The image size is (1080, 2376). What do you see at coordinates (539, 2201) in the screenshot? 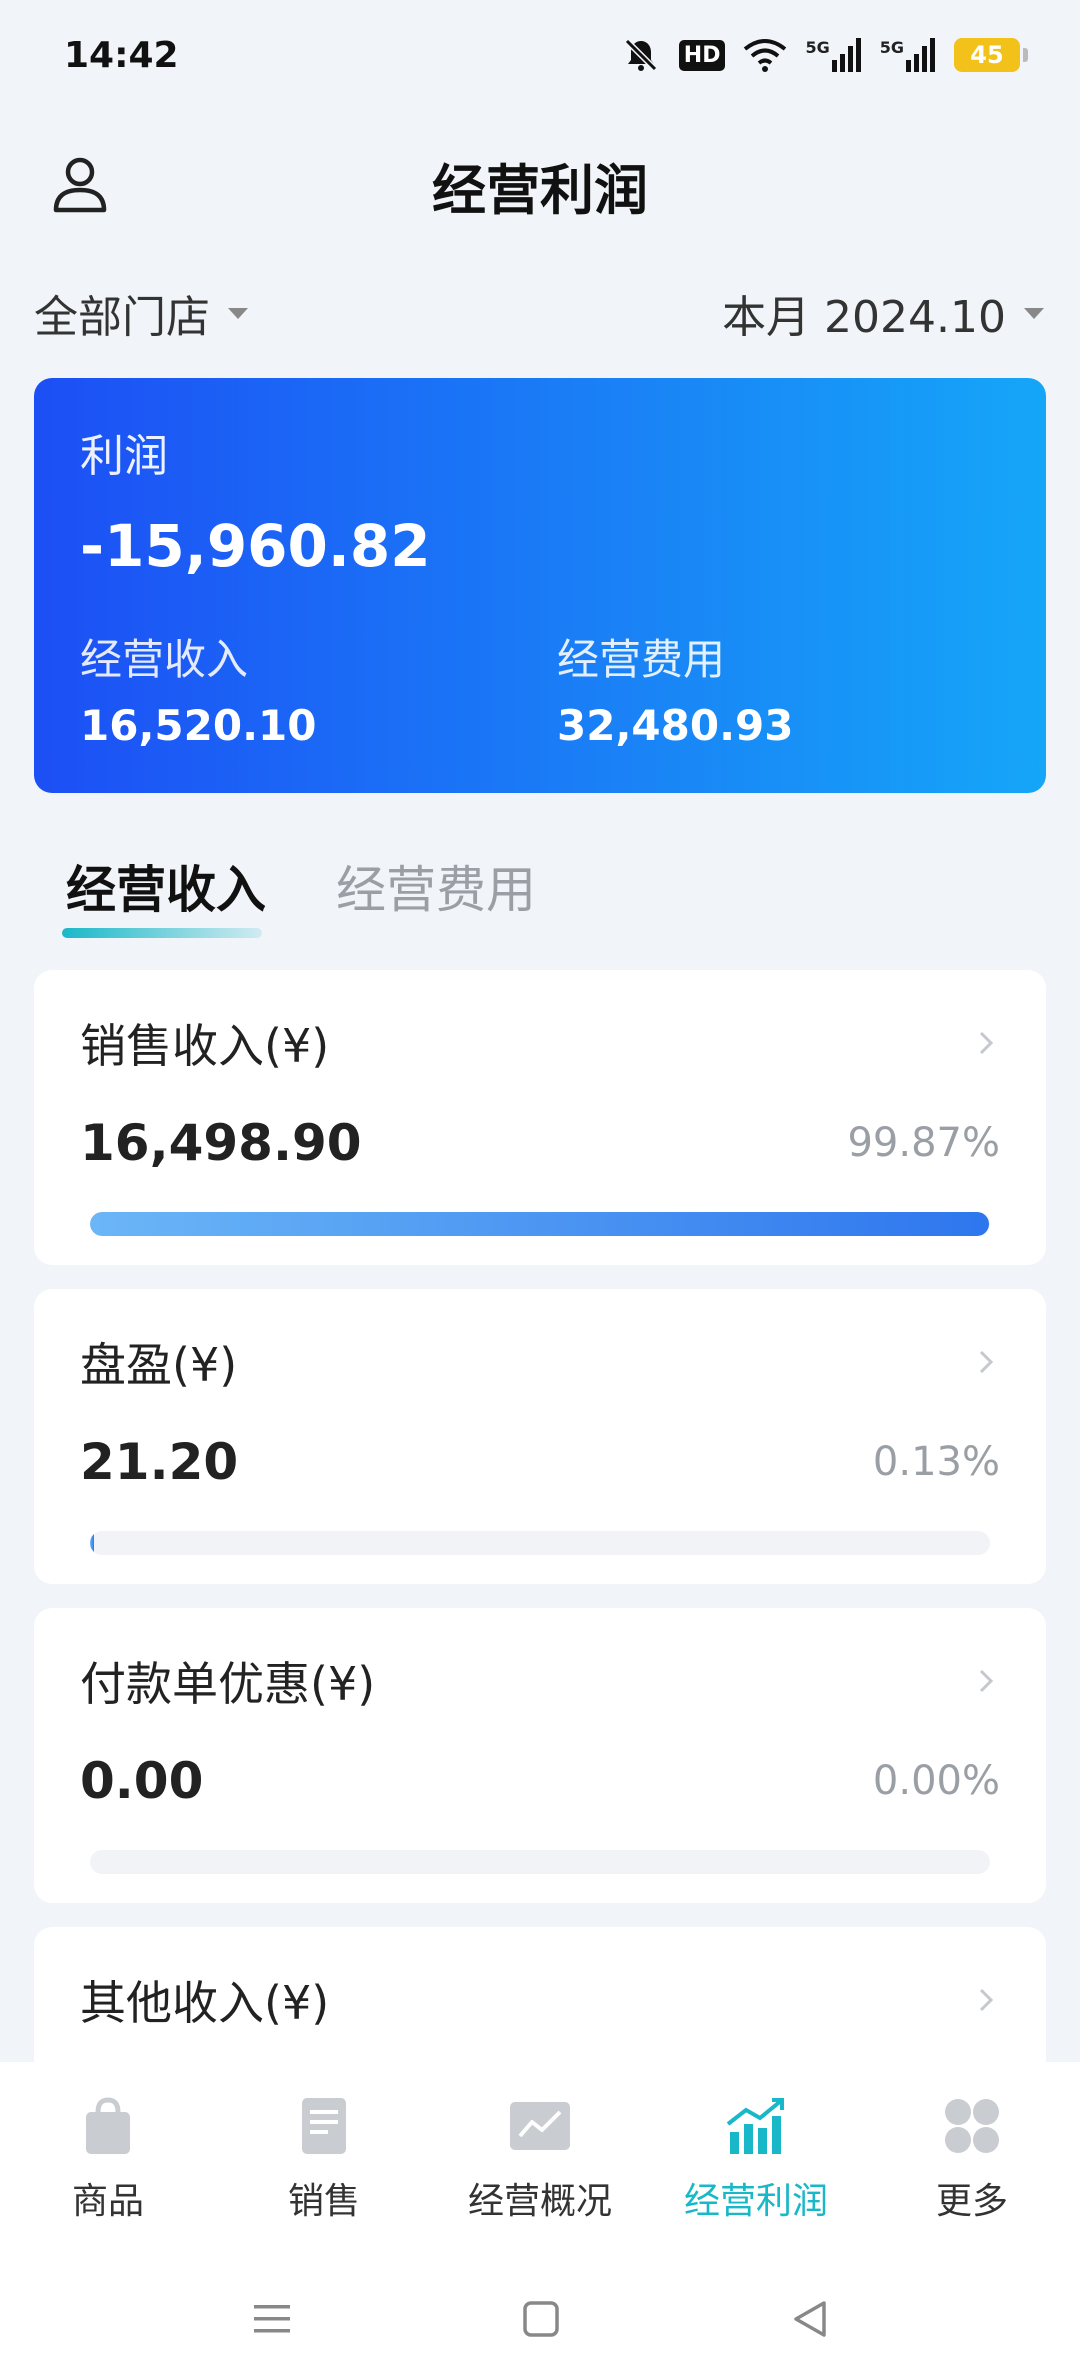
I see `nav-label: 经营概况` at bounding box center [539, 2201].